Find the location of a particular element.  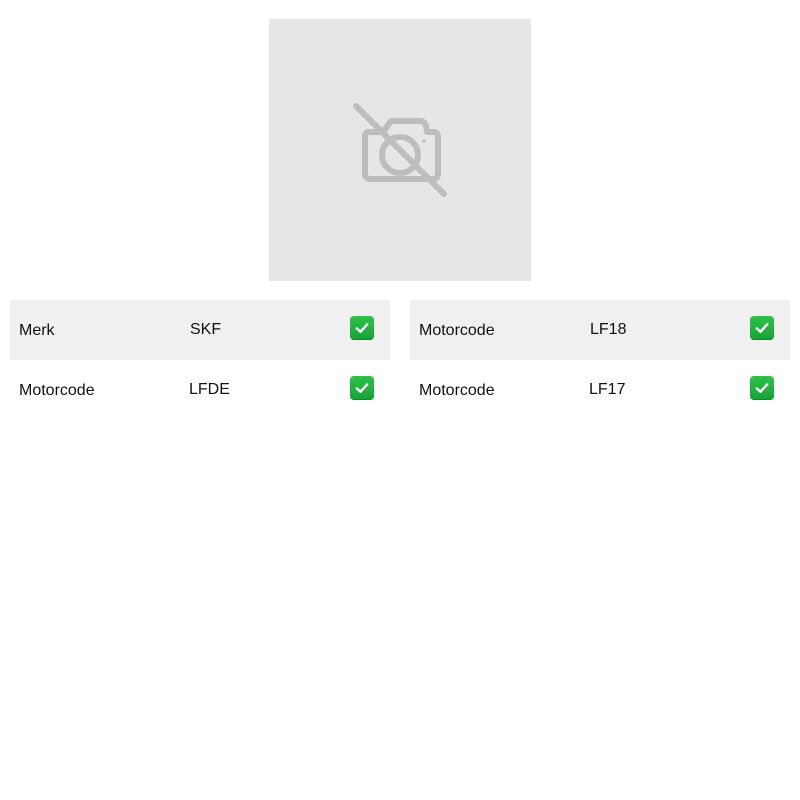

spec-row: Motorcode LF18 is located at coordinates (600, 330).